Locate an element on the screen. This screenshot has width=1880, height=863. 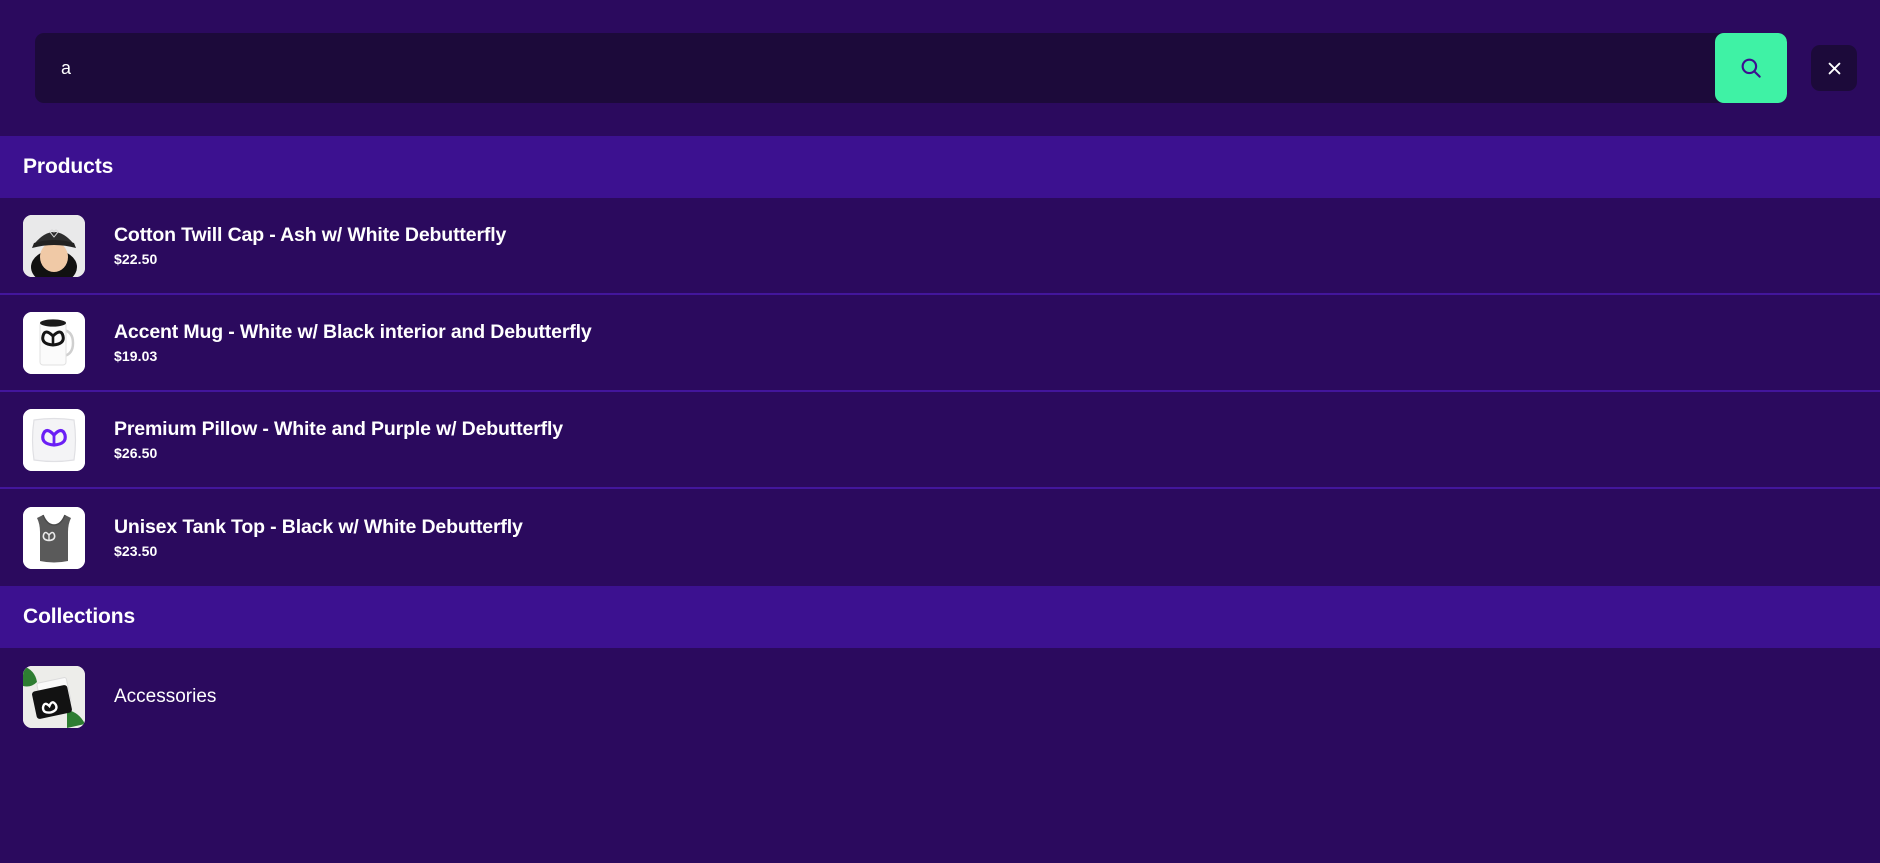
section-header-collections: Collections is located at coordinates (940, 617).